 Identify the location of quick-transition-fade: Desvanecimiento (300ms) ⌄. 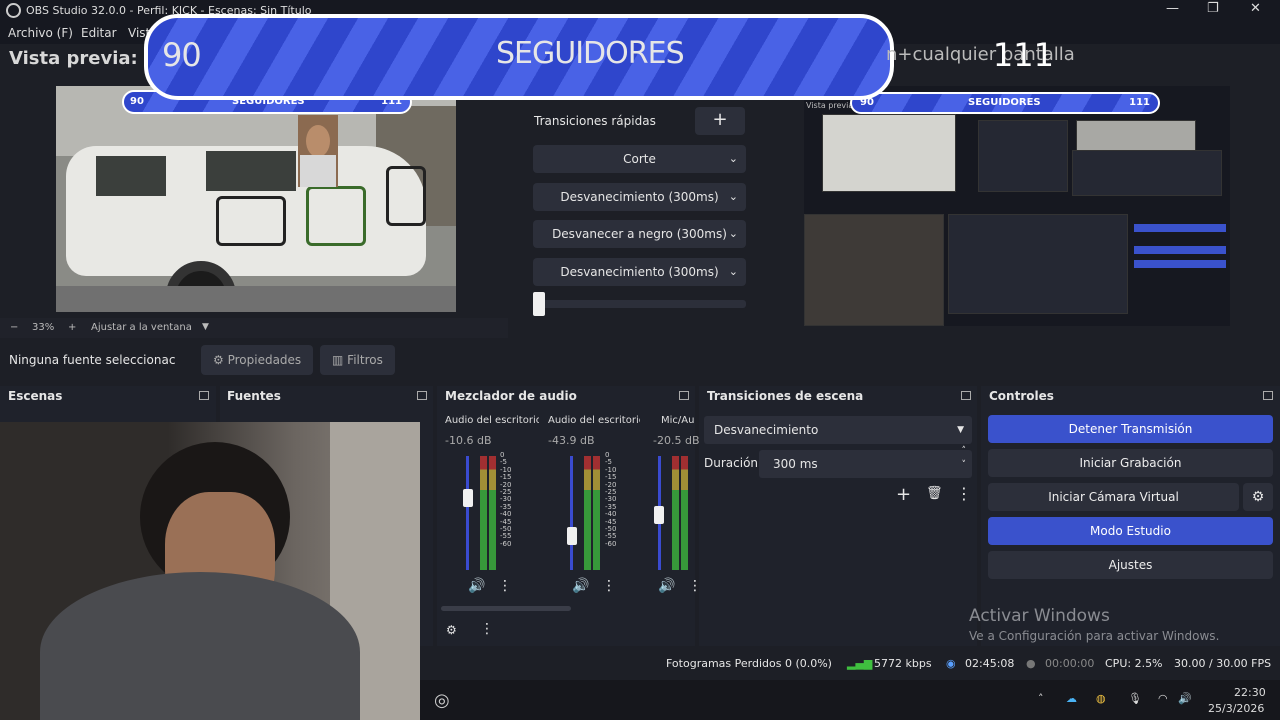
(639, 197).